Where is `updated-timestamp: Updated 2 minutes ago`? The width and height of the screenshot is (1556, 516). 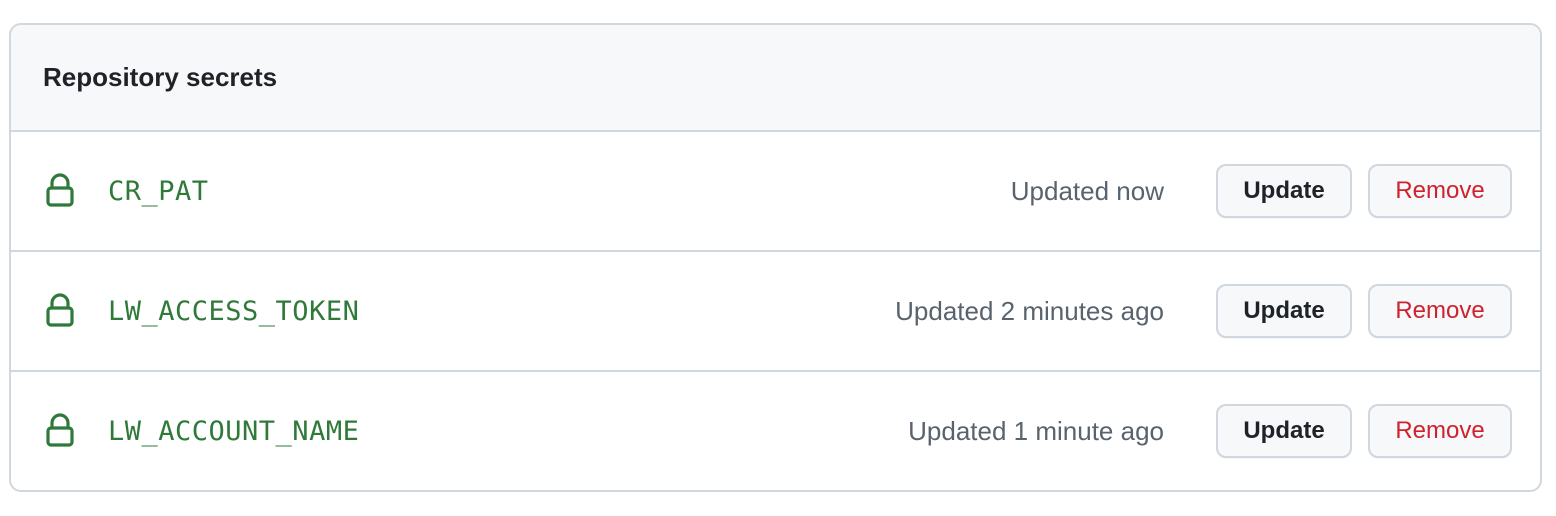 updated-timestamp: Updated 2 minutes ago is located at coordinates (1029, 310).